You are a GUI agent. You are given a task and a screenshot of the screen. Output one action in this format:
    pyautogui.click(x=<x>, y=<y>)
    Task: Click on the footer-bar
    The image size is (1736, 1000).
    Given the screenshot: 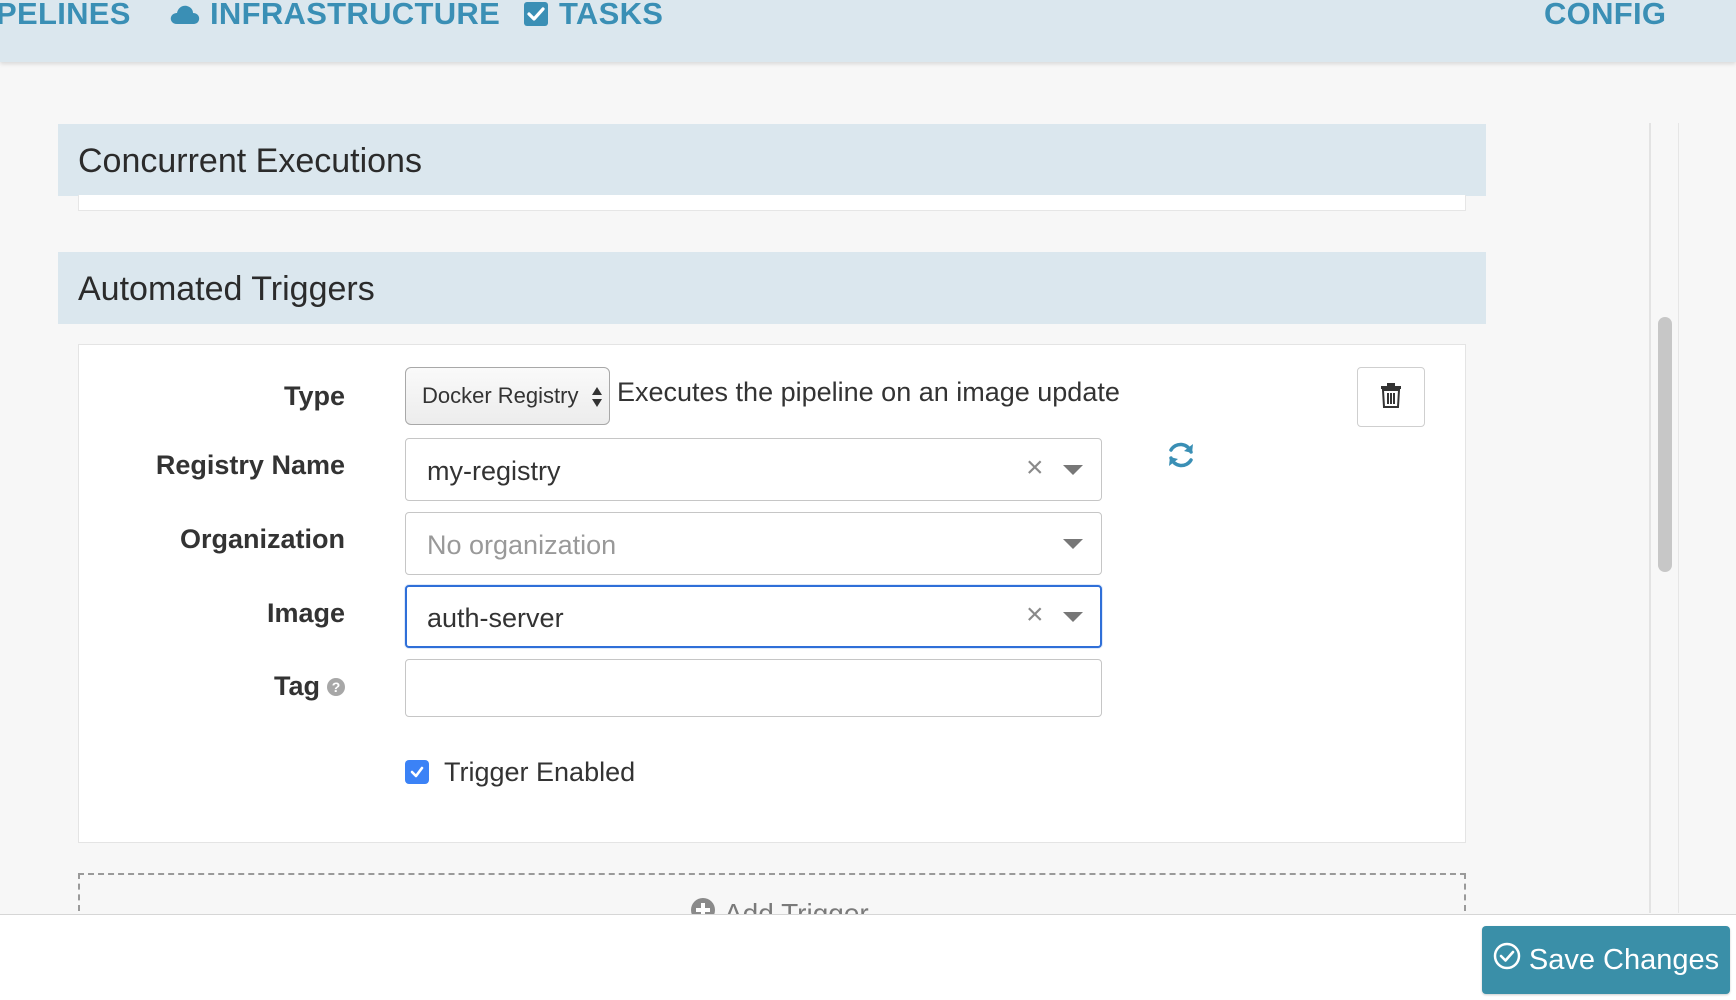 What is the action you would take?
    pyautogui.click(x=868, y=957)
    